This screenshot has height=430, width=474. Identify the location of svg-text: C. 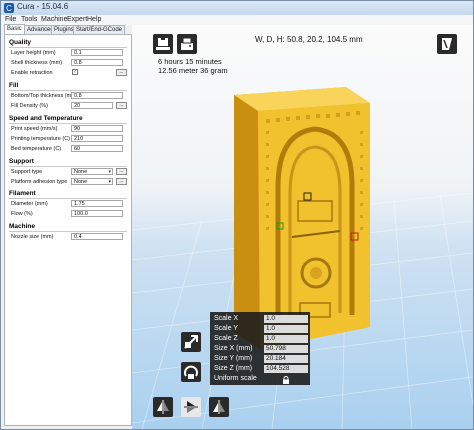
(9, 8).